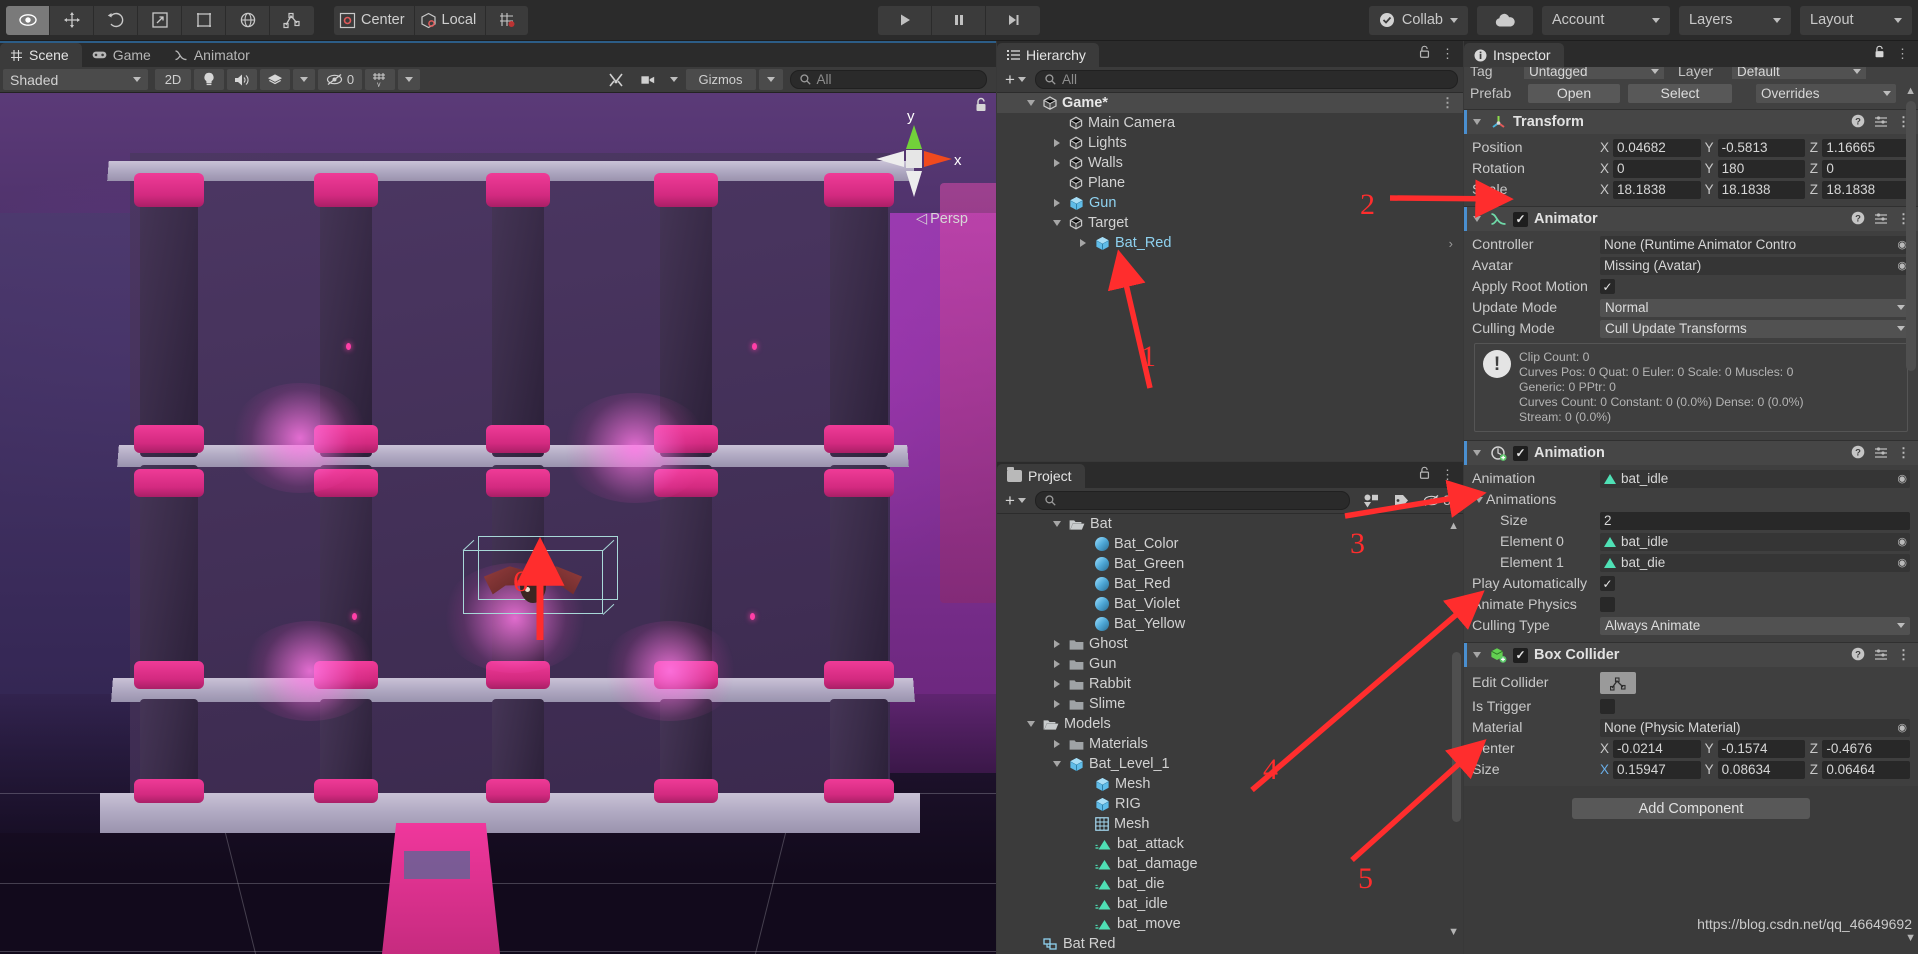 Image resolution: width=1918 pixels, height=954 pixels. Describe the element at coordinates (1761, 168) in the screenshot. I see `field-y-input: 180` at that location.